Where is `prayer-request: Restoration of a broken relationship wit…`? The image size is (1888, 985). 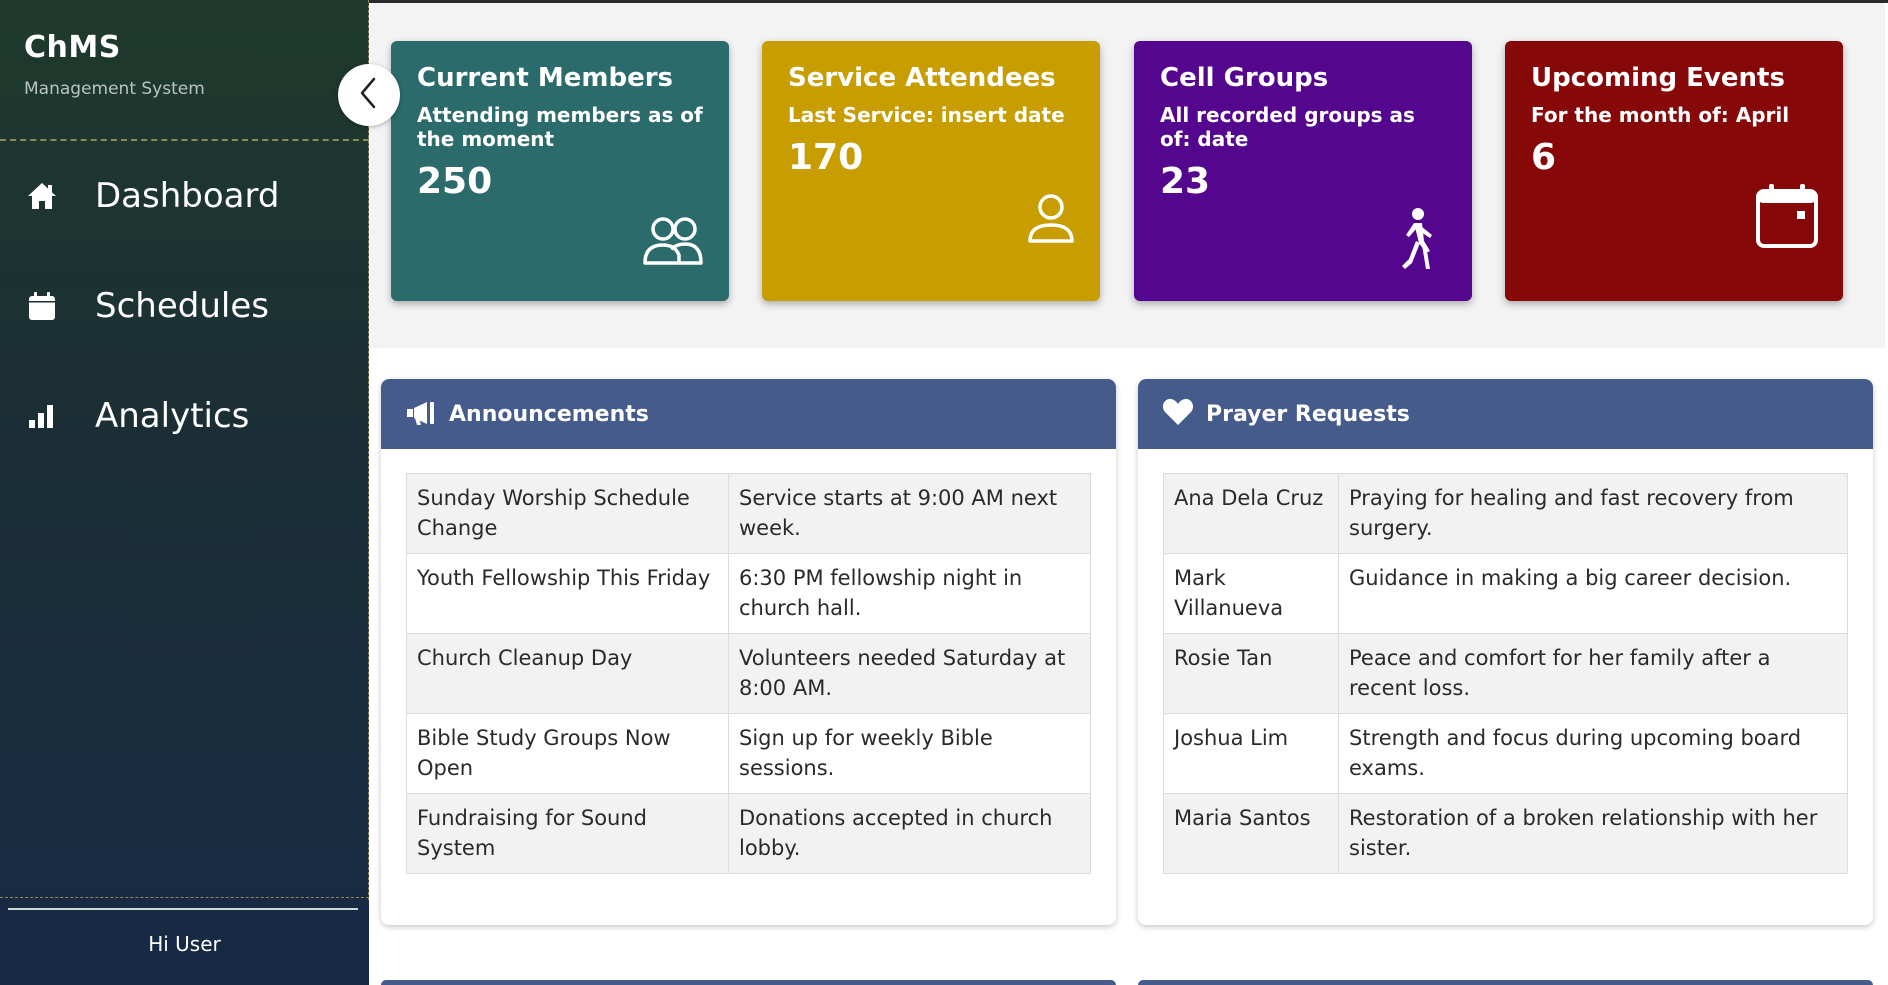
prayer-request: Restoration of a broken relationship wit… is located at coordinates (1593, 833).